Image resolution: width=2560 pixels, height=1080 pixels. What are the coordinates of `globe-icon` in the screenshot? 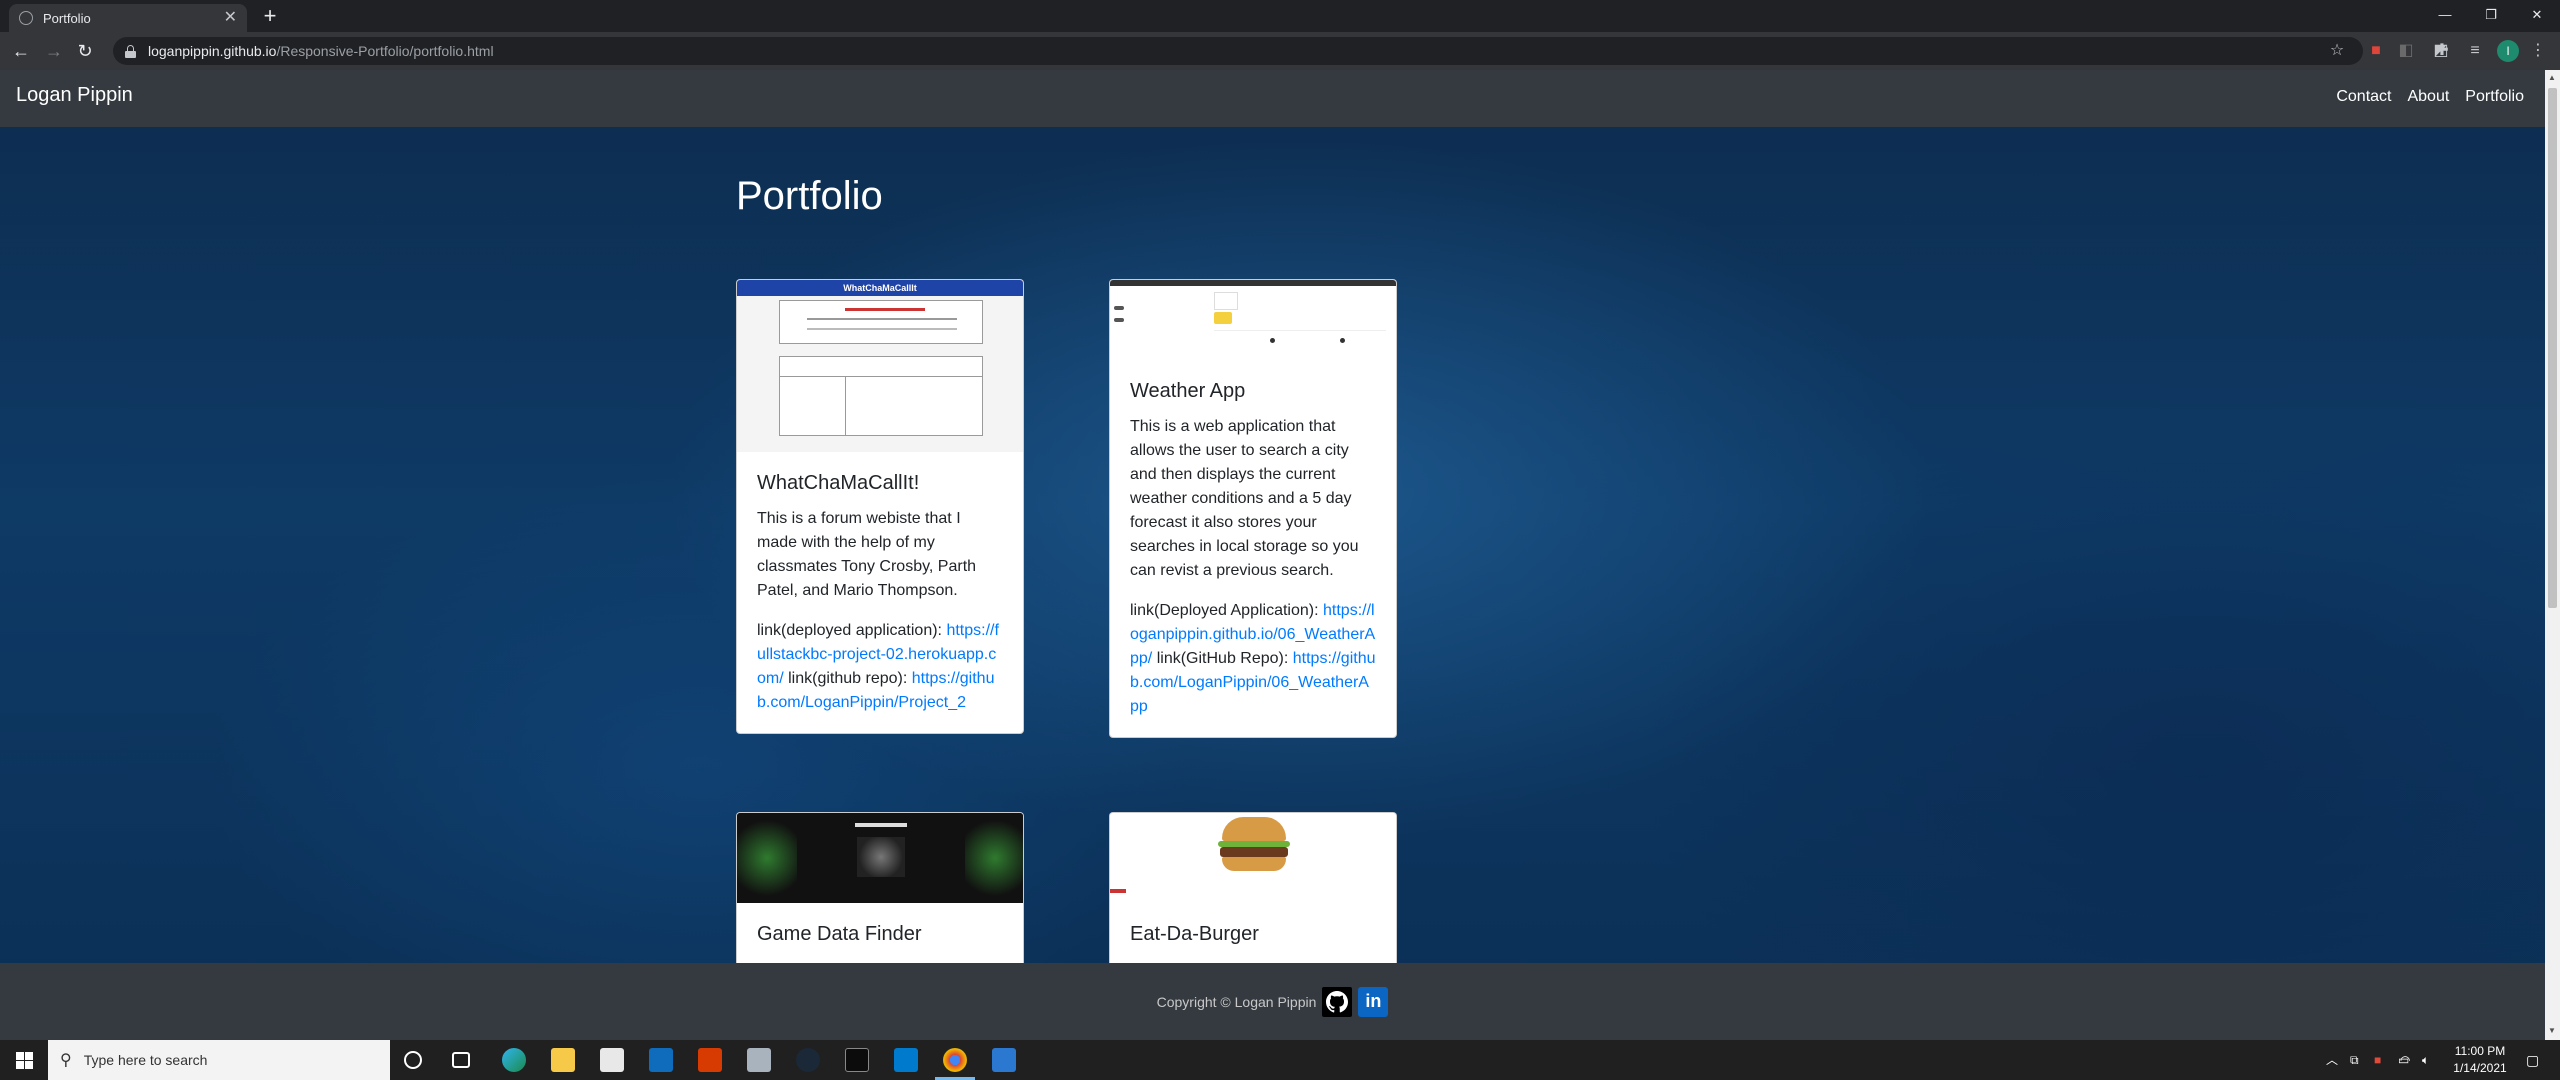 It's located at (26, 18).